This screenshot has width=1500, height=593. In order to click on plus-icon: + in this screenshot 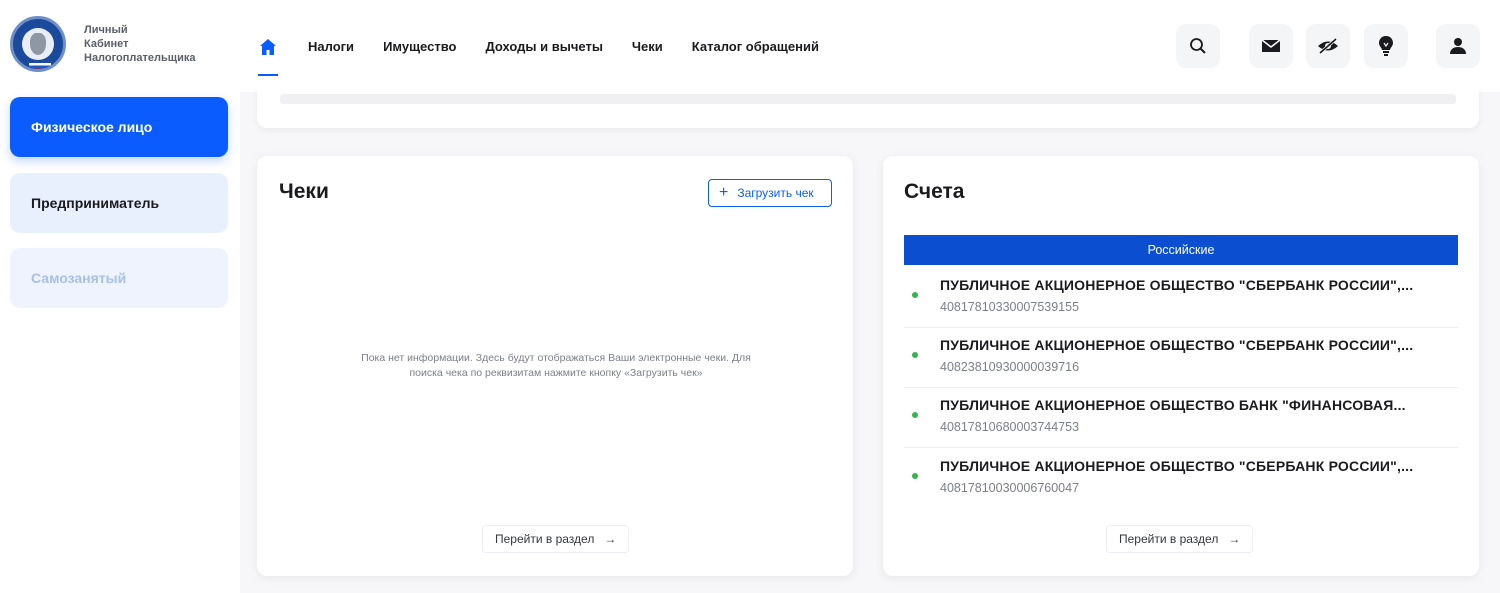, I will do `click(724, 192)`.